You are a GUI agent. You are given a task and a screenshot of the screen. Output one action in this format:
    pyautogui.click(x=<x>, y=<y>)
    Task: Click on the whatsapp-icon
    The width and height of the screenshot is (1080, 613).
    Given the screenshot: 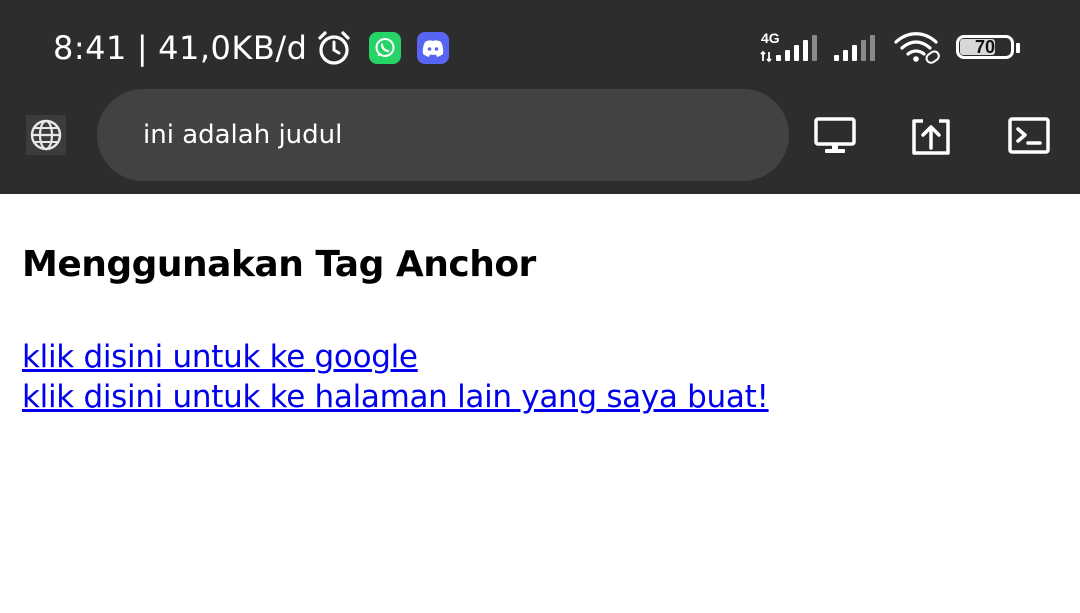 What is the action you would take?
    pyautogui.click(x=385, y=48)
    